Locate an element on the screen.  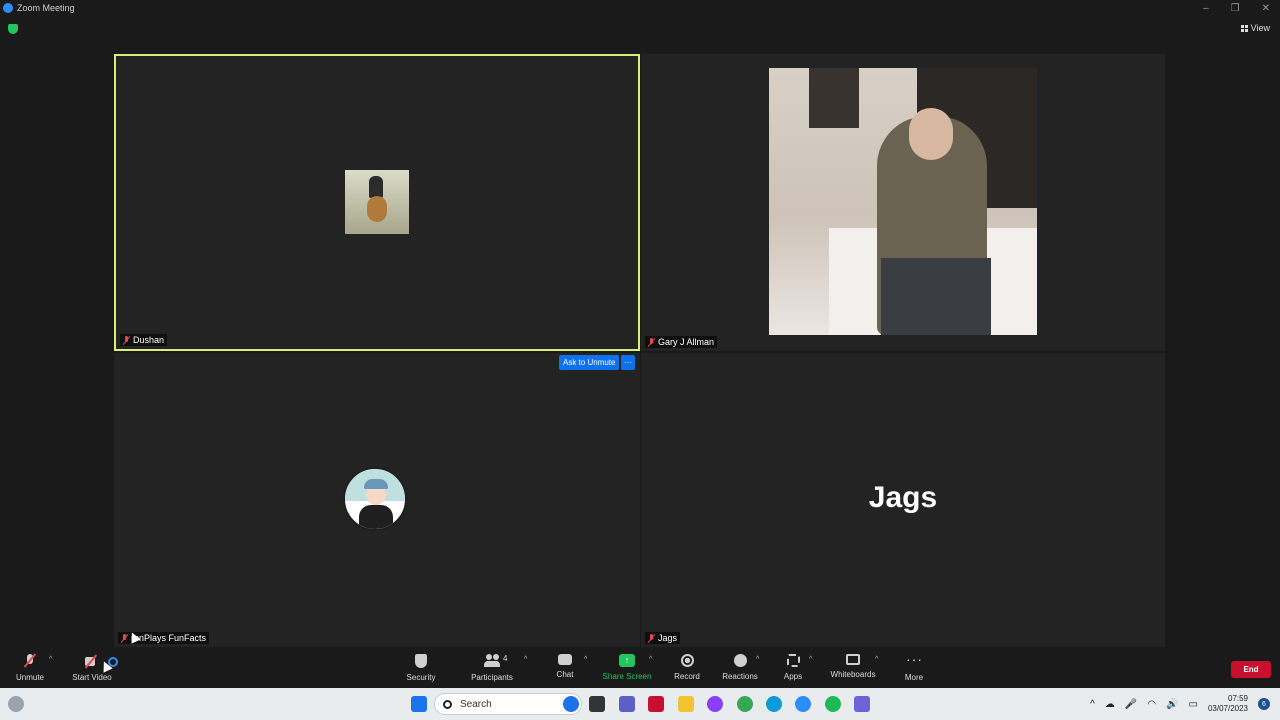
security-label: Security is located at coordinates (421, 677).